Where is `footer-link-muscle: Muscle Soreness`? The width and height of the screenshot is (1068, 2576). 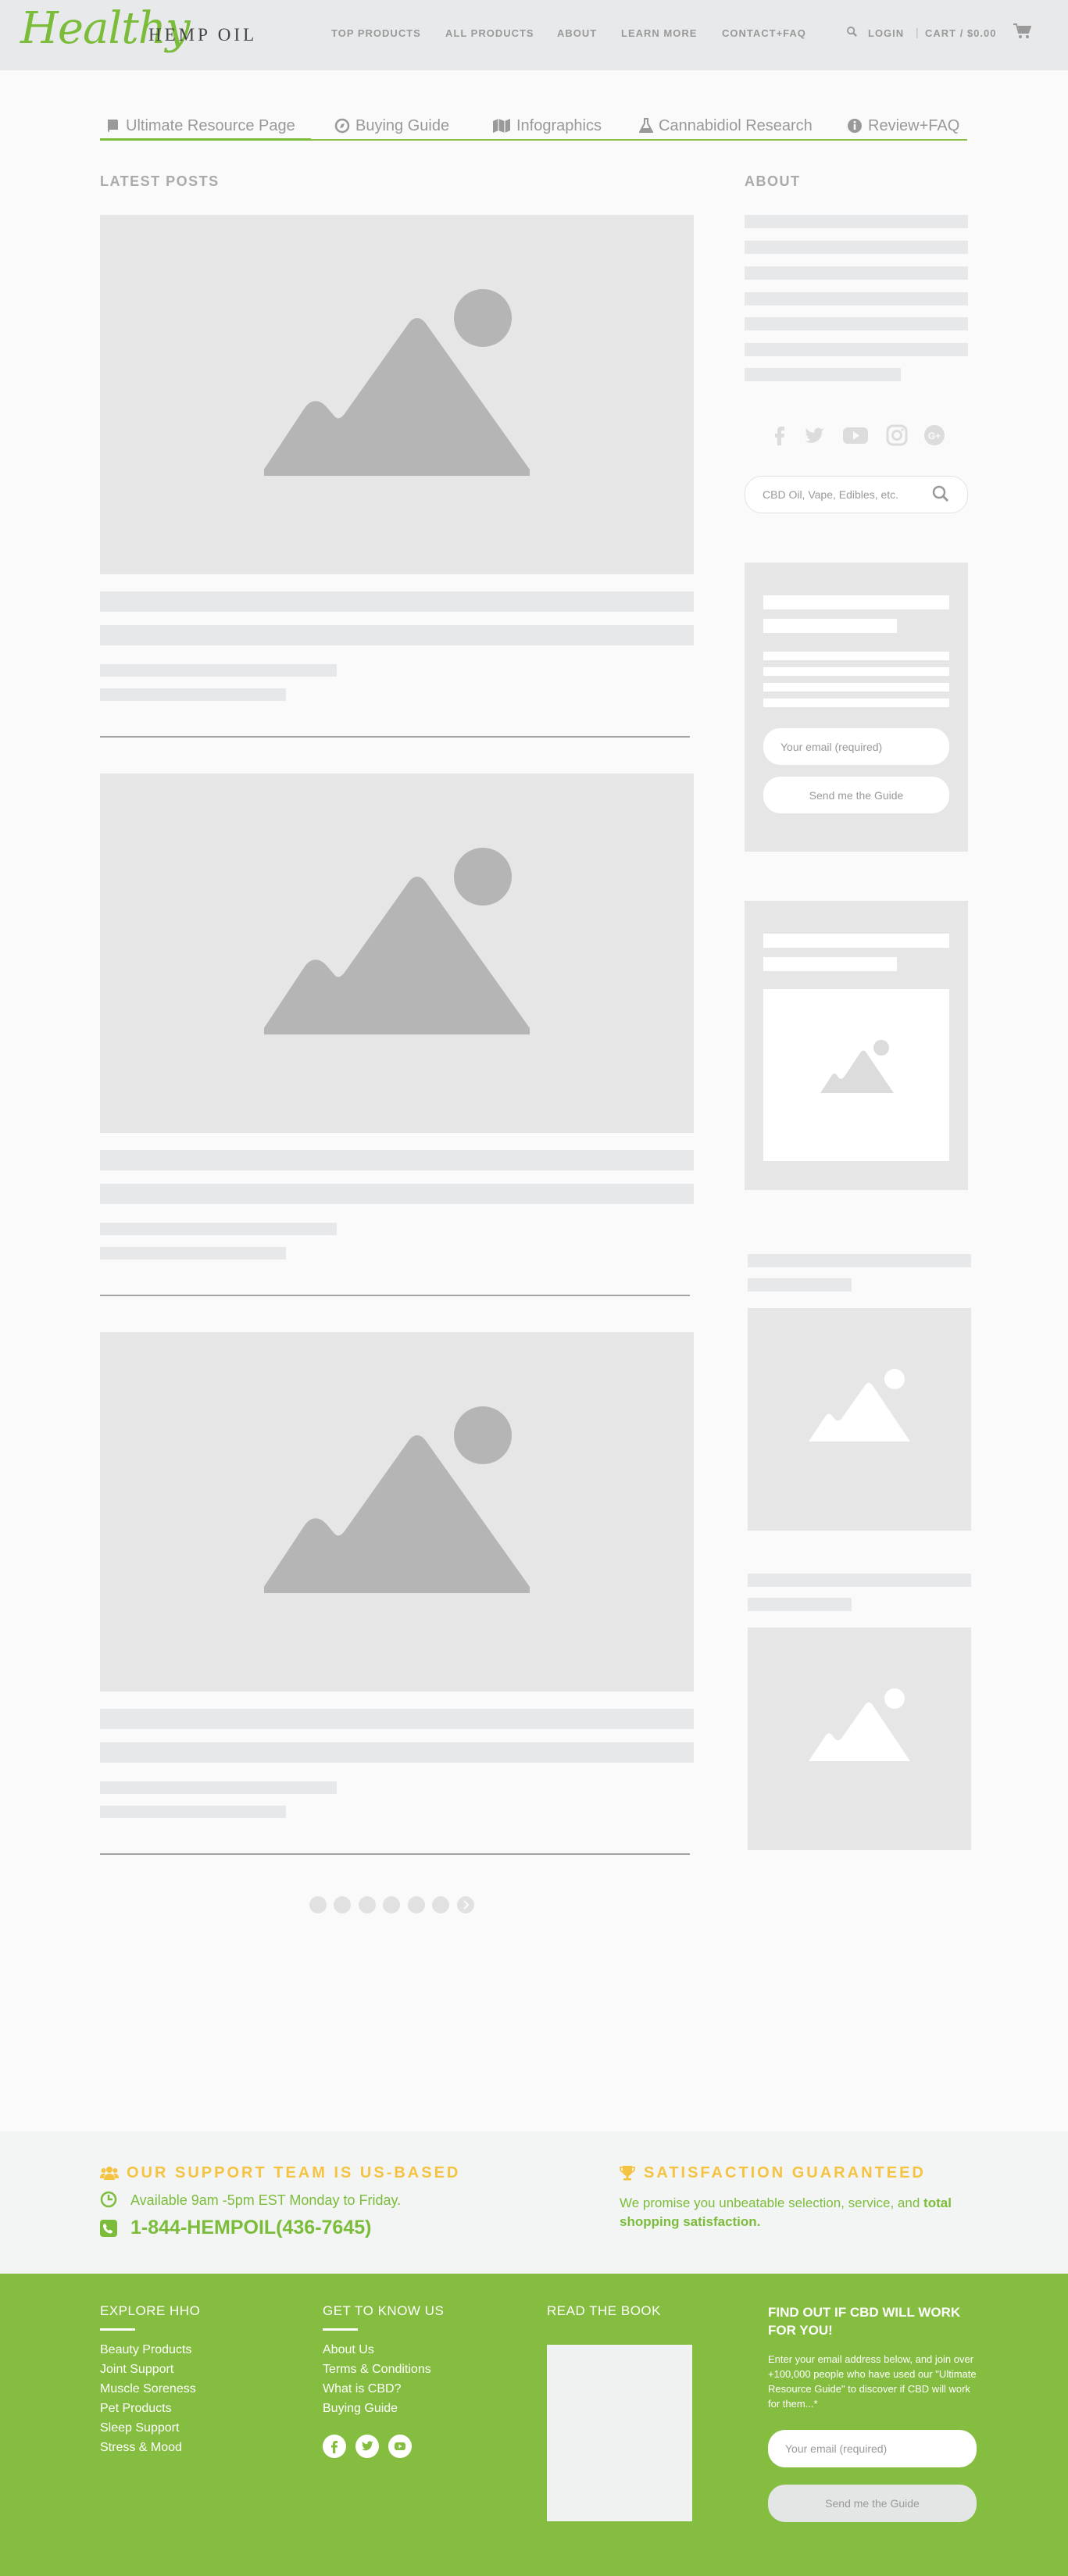
footer-link-muscle: Muscle Soreness is located at coordinates (148, 2389).